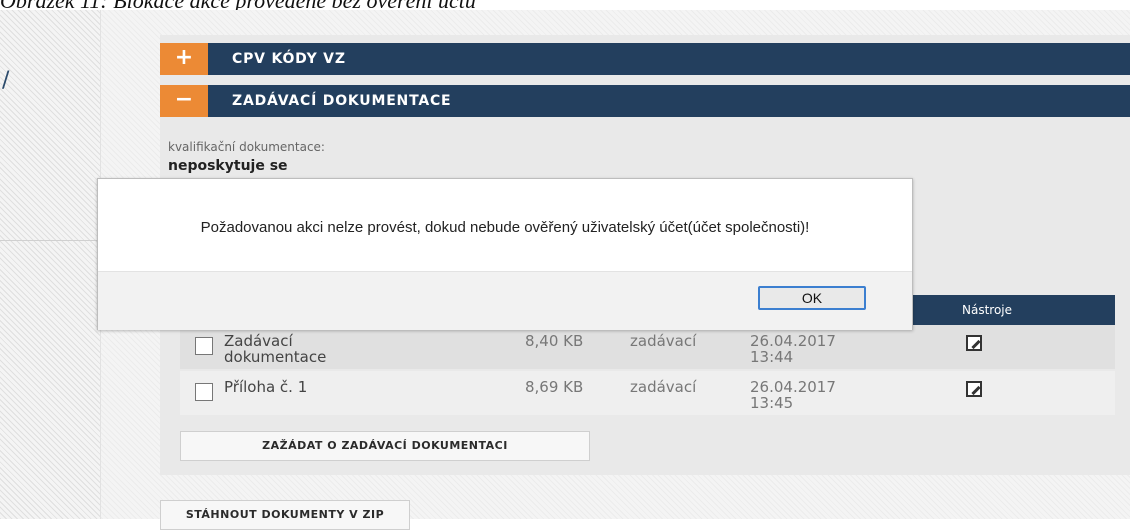 The height and width of the screenshot is (530, 1130). Describe the element at coordinates (50, 264) in the screenshot. I see `left-column: /` at that location.